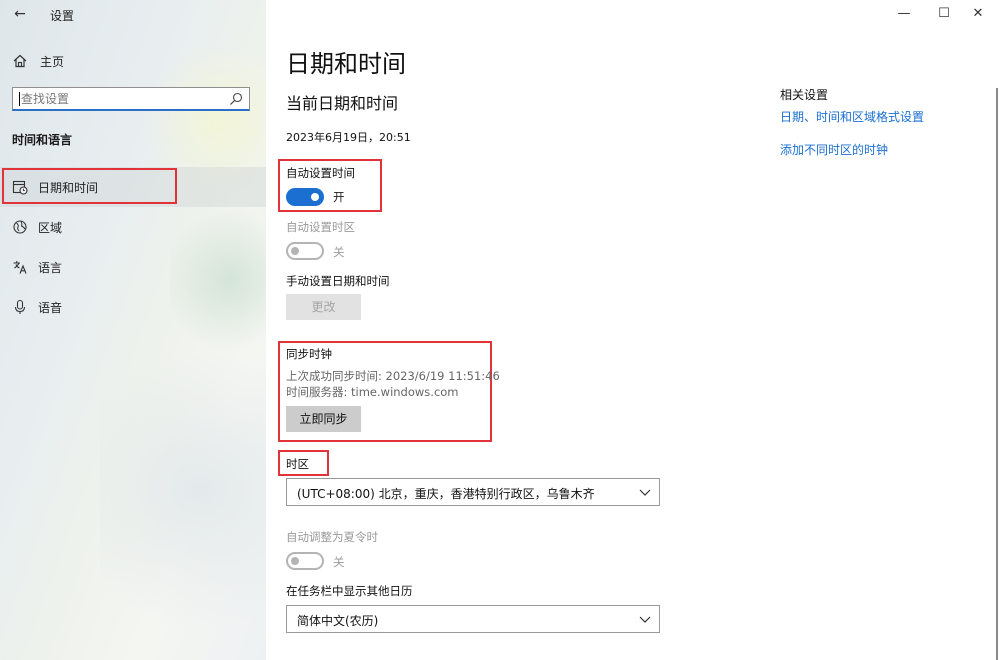 The width and height of the screenshot is (1000, 660). What do you see at coordinates (52, 62) in the screenshot?
I see `home-label: 主页` at bounding box center [52, 62].